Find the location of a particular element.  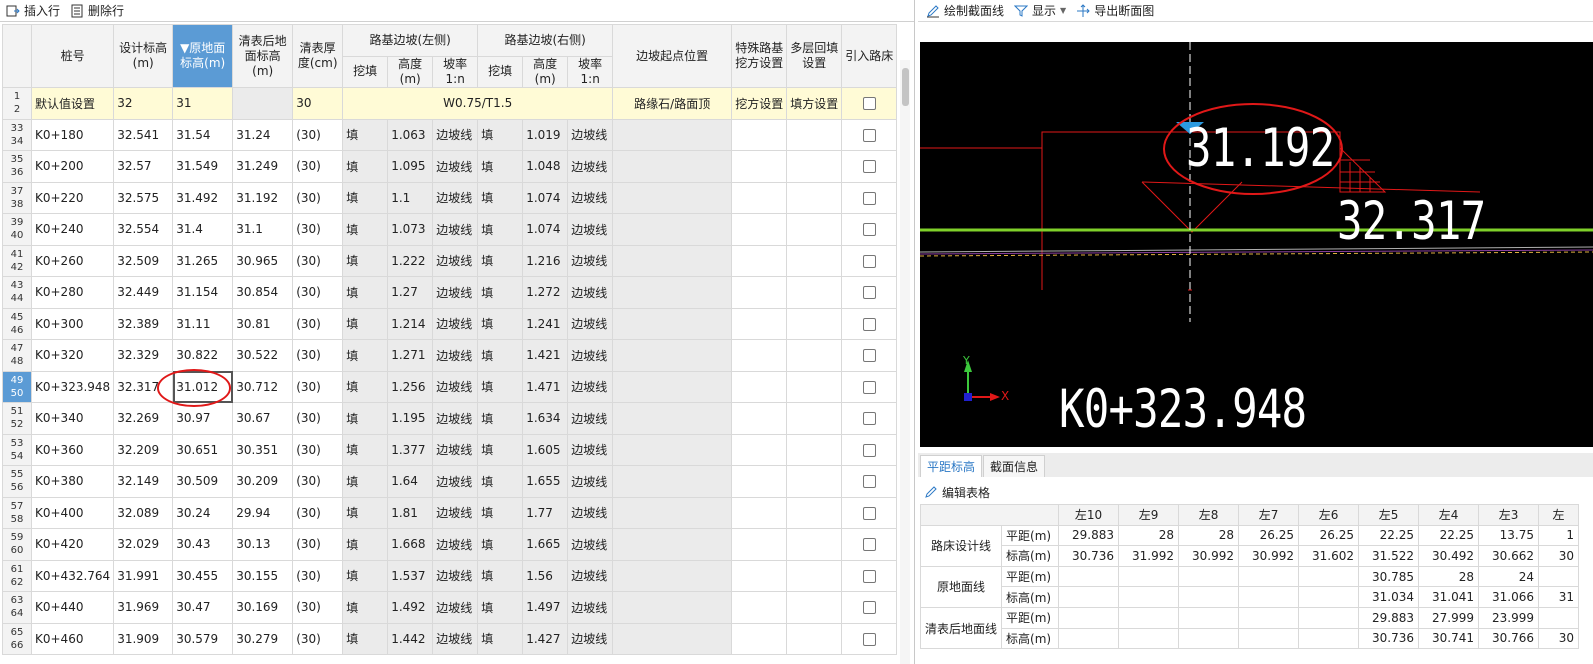

left-height-cell: 1.81 is located at coordinates (410, 512).